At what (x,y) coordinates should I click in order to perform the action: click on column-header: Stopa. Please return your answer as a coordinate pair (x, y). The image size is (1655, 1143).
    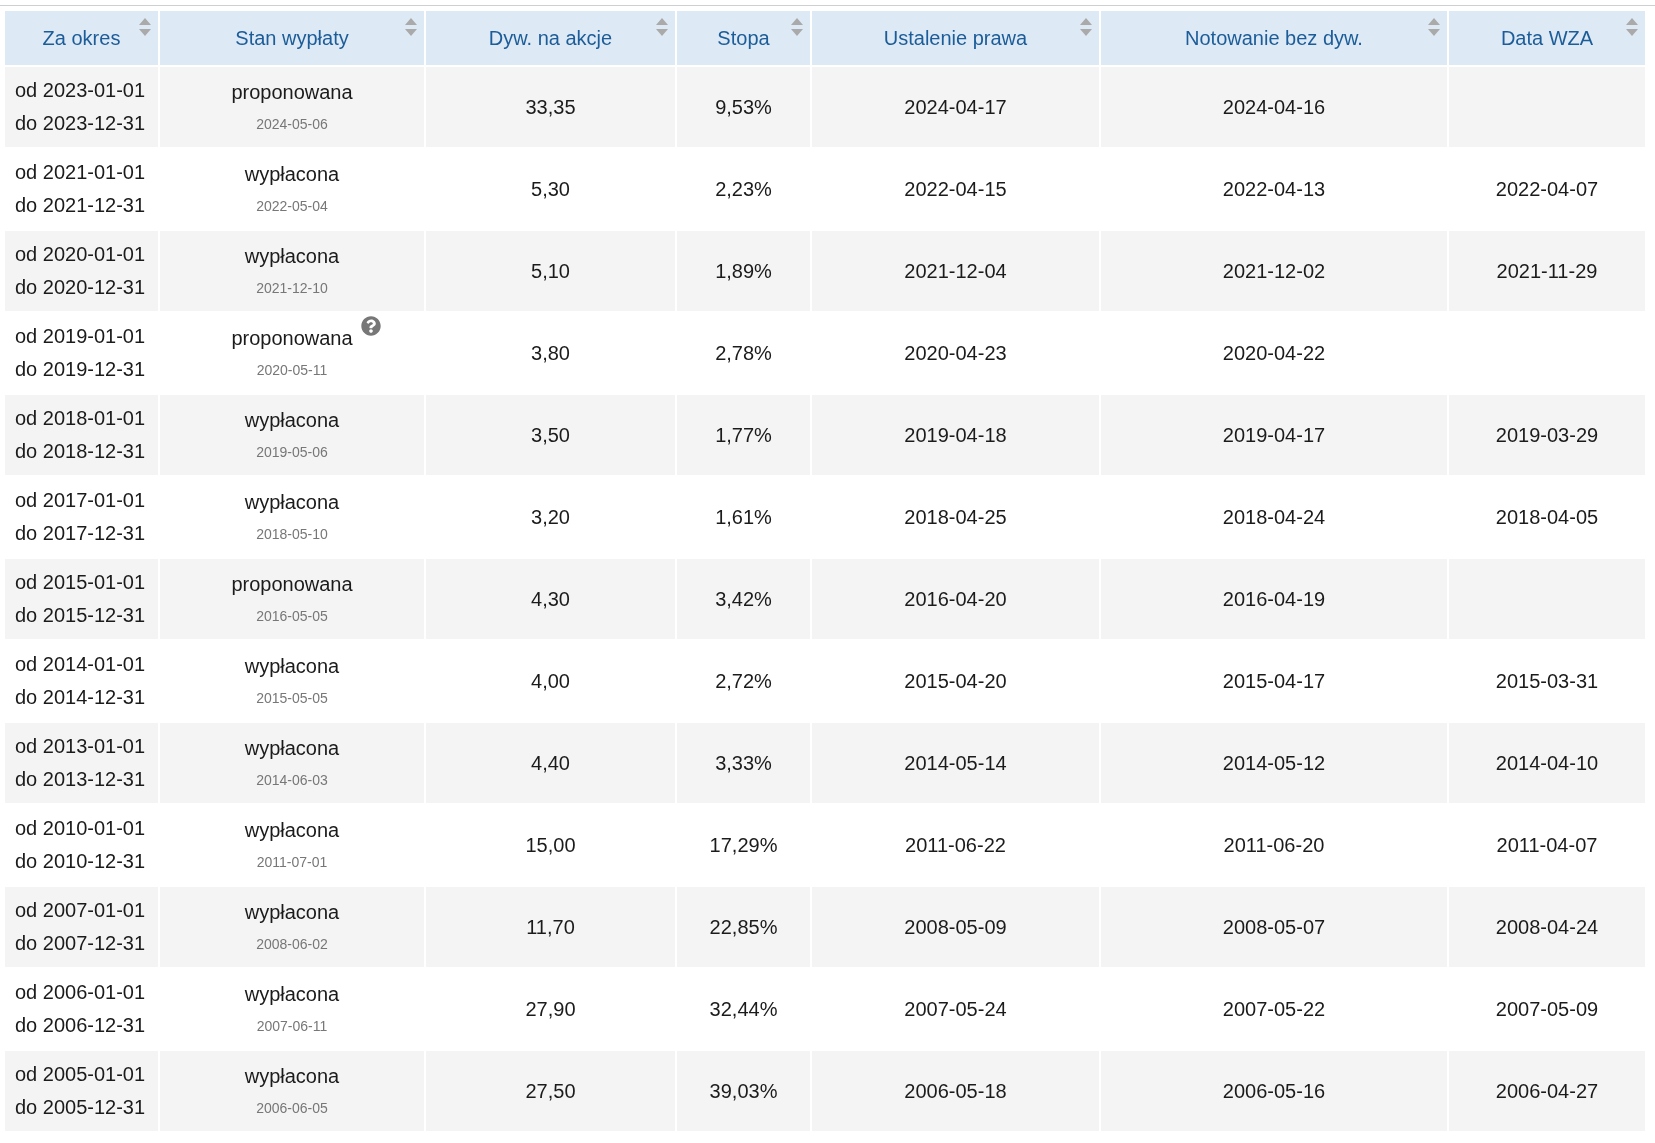
    Looking at the image, I should click on (743, 38).